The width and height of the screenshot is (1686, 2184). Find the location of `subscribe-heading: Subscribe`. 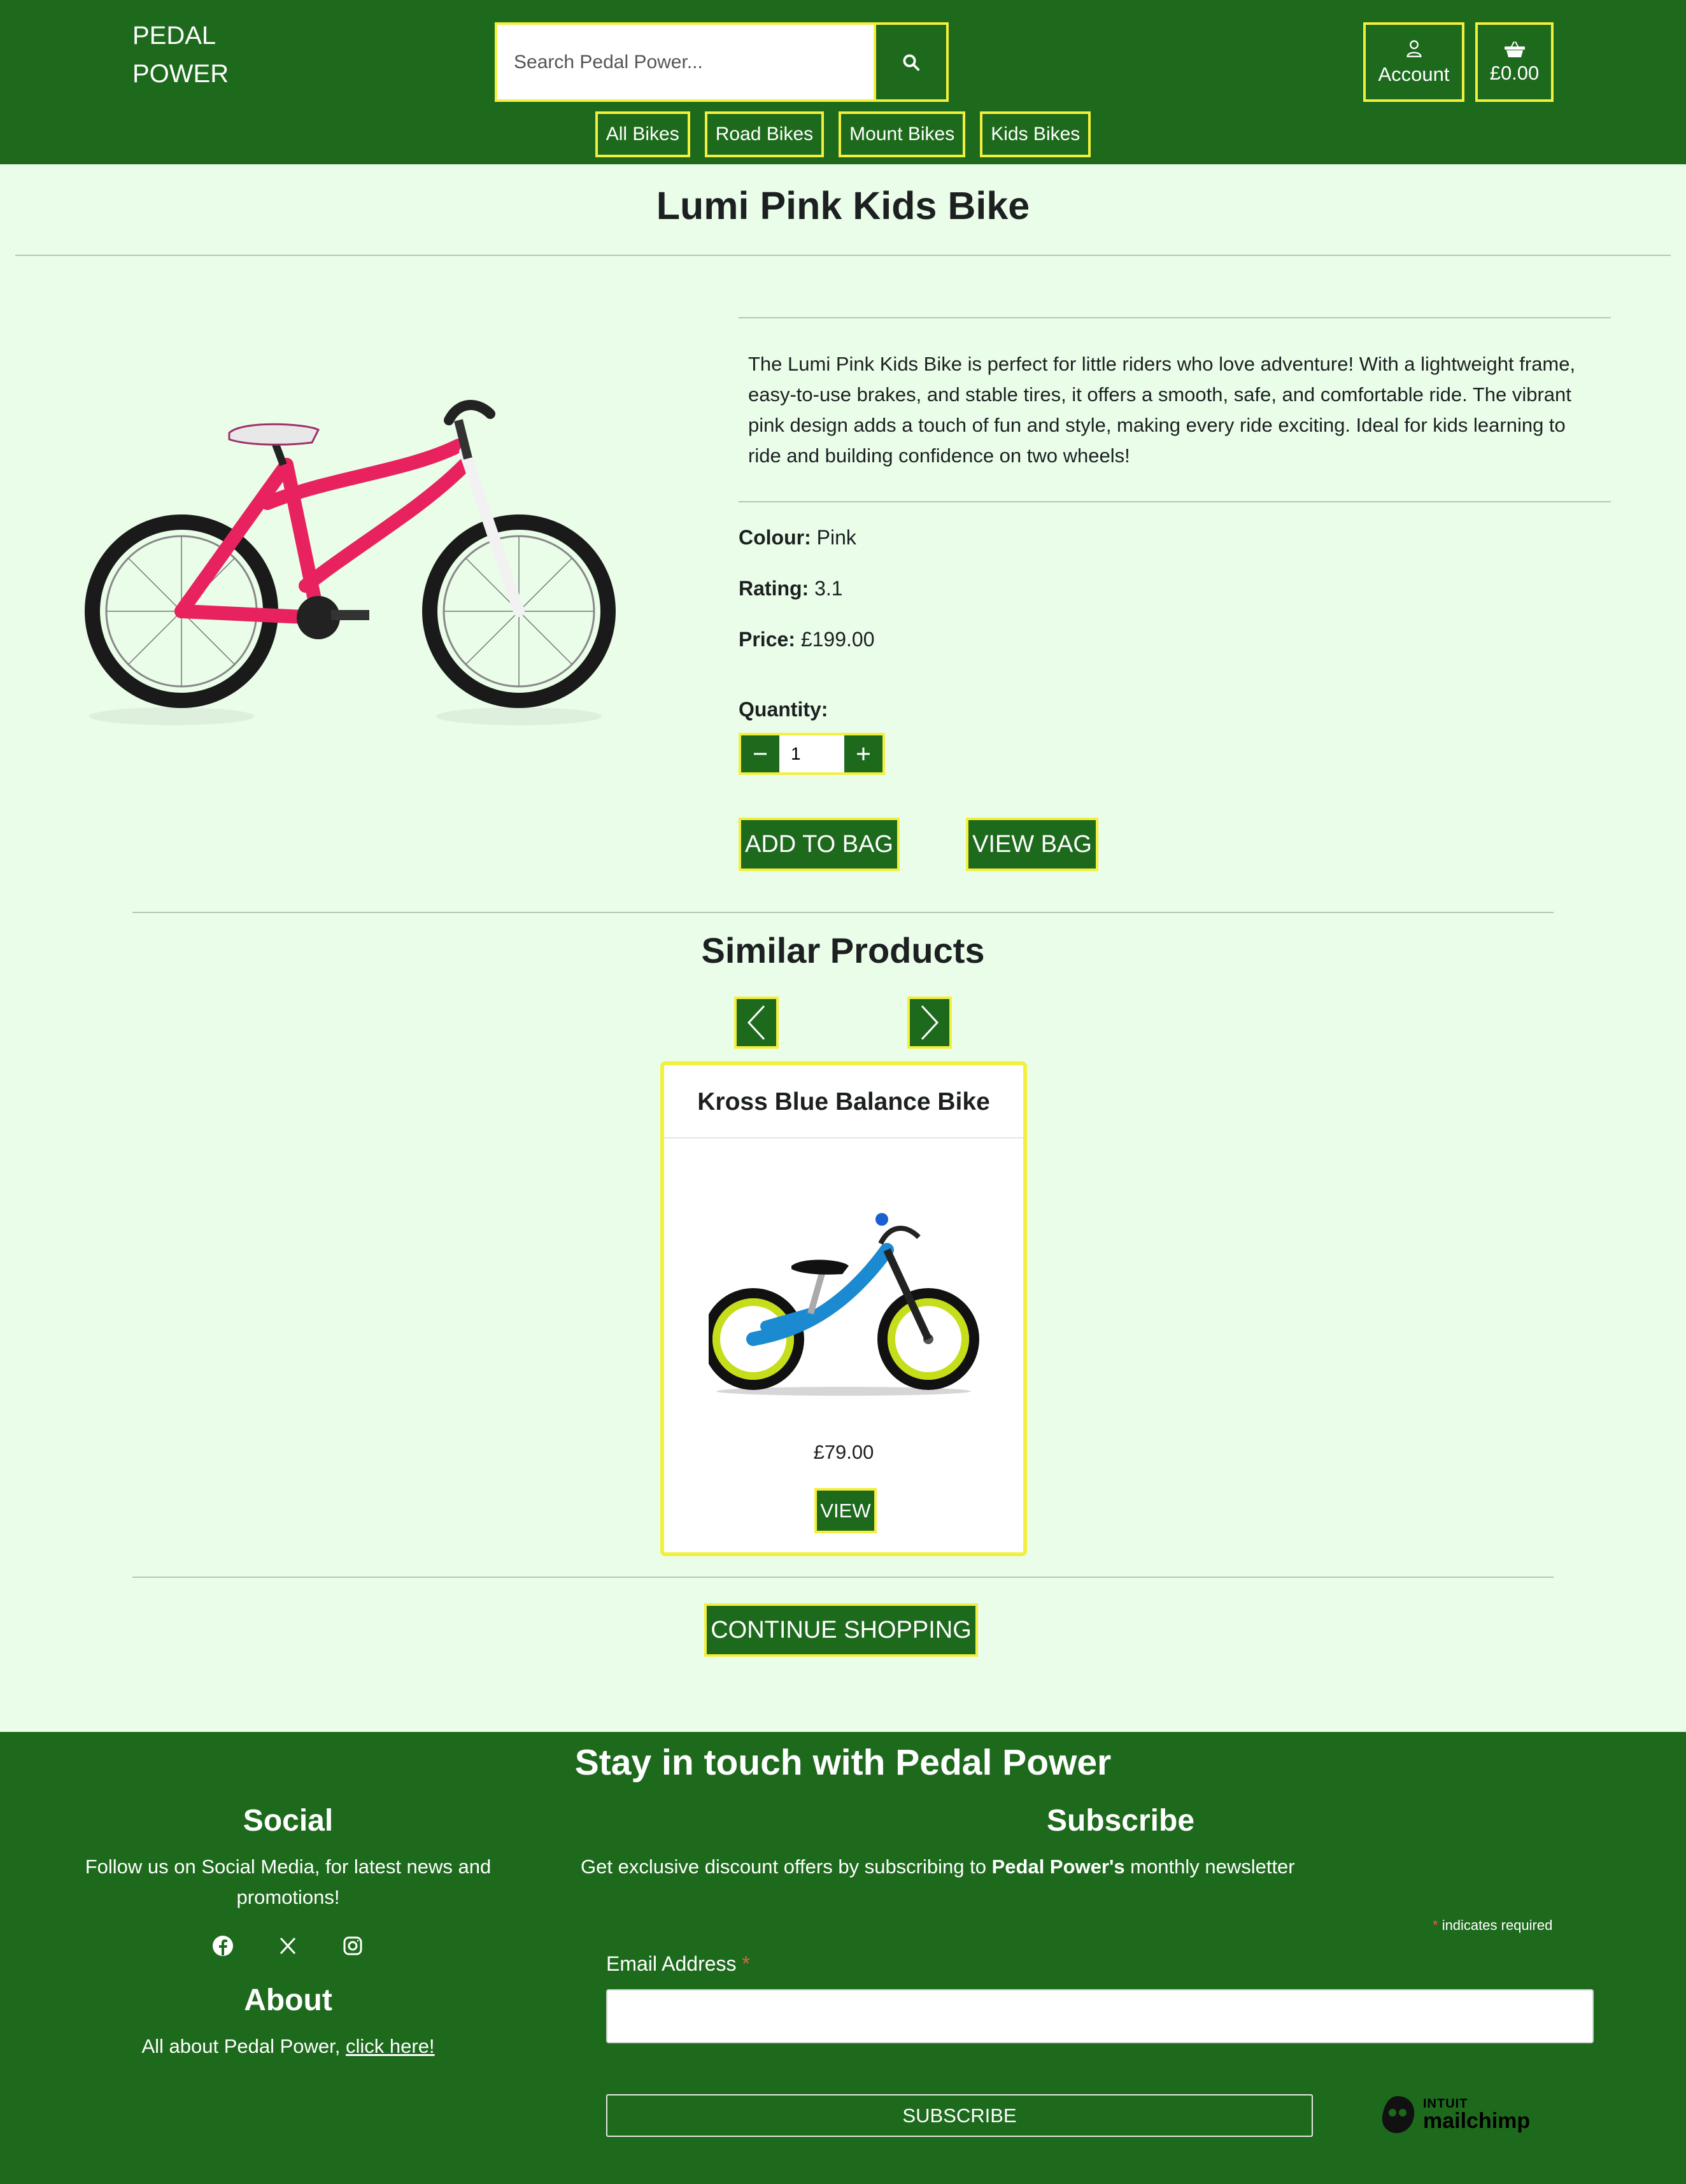

subscribe-heading: Subscribe is located at coordinates (1120, 1821).